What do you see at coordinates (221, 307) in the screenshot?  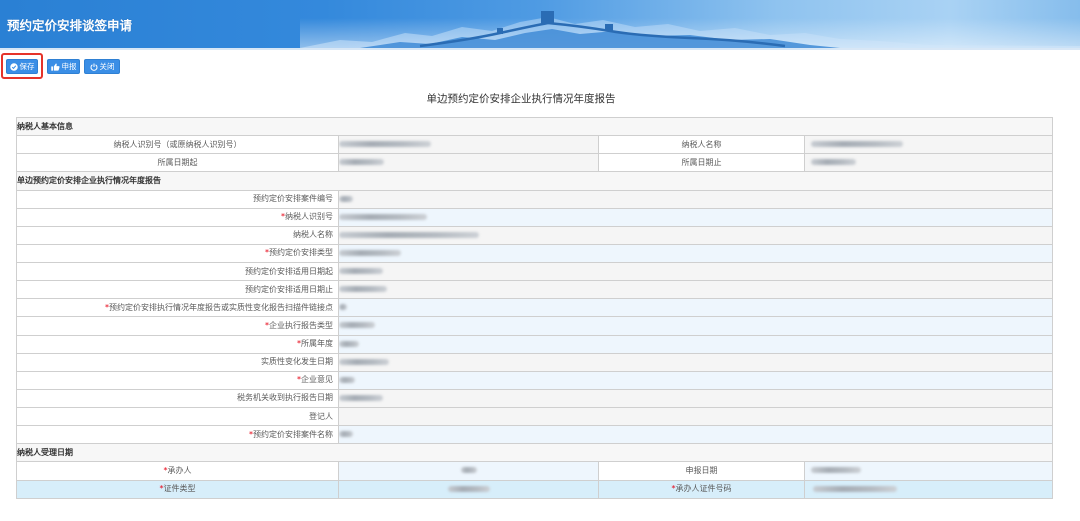 I see `field-label-text: 预约定价安排执行情况年度报告或实质性变化报告扫描件链接点` at bounding box center [221, 307].